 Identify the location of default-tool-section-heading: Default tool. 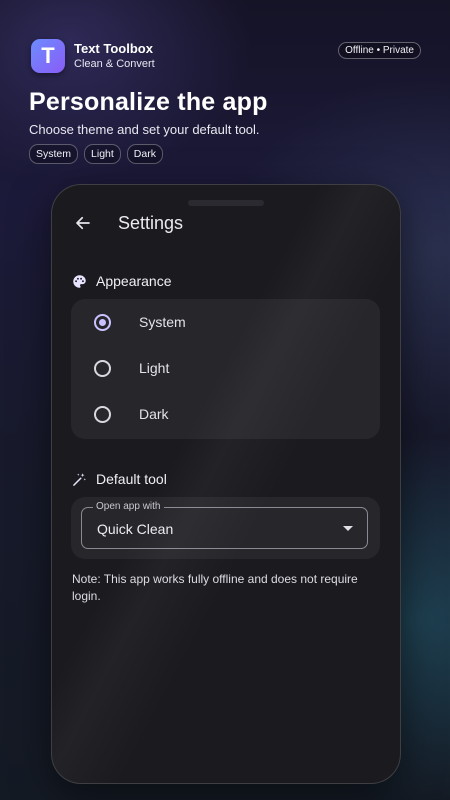
(119, 479).